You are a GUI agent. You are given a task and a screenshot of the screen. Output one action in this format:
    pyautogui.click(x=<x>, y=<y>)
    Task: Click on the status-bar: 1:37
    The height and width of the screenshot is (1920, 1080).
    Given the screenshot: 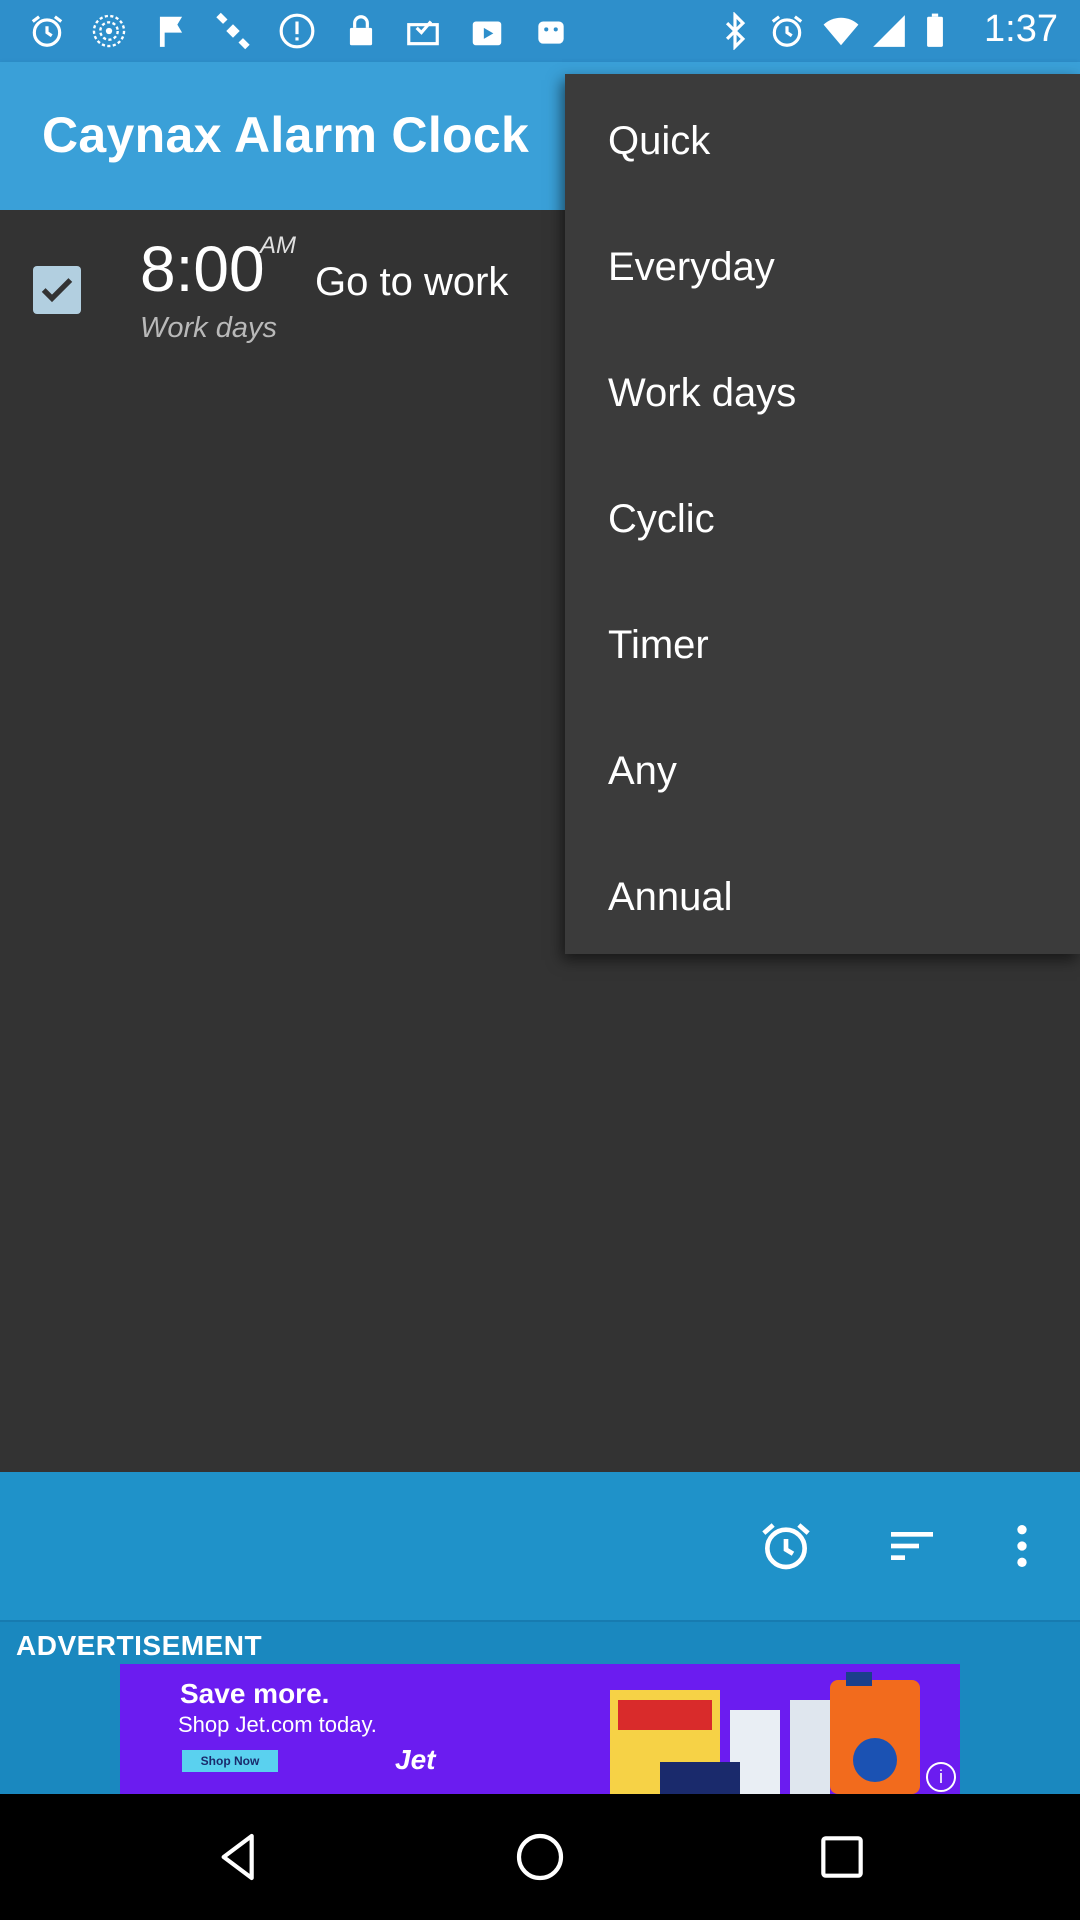 What is the action you would take?
    pyautogui.click(x=540, y=31)
    